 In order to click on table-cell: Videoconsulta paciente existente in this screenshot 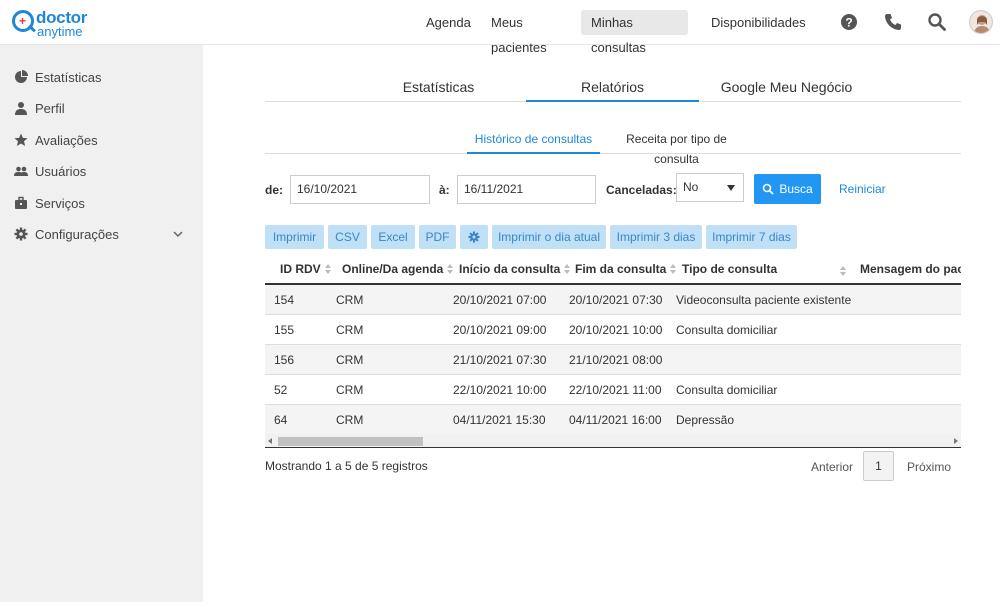, I will do `click(764, 300)`.